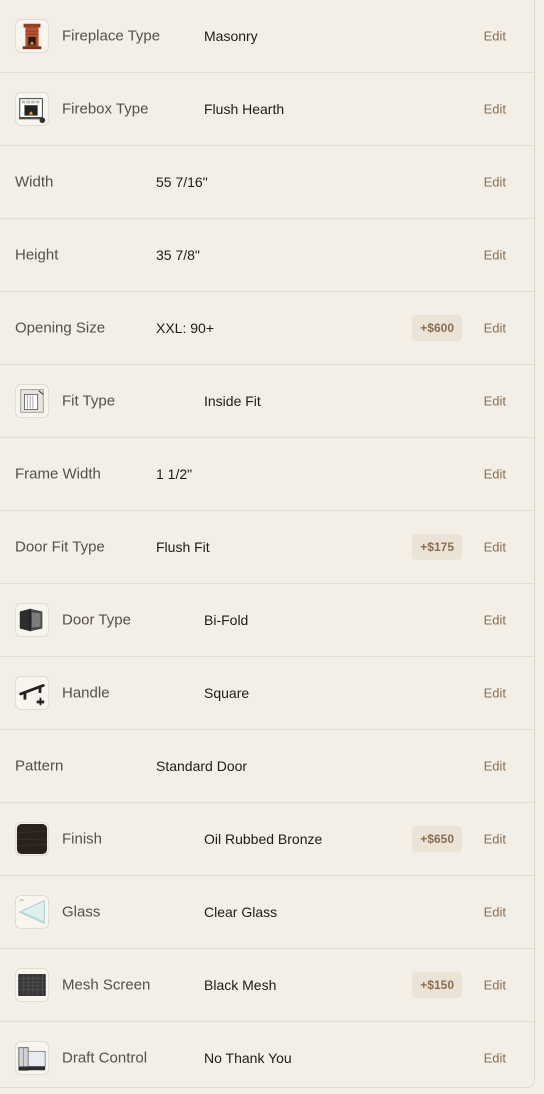 This screenshot has width=544, height=1094. I want to click on row-label: Handle, so click(86, 693).